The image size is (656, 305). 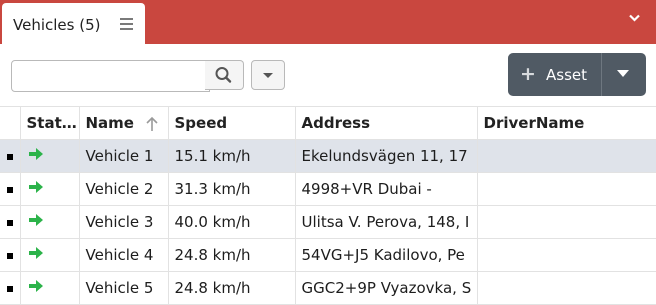 What do you see at coordinates (124, 189) in the screenshot?
I see `name-cell: Vehicle 2` at bounding box center [124, 189].